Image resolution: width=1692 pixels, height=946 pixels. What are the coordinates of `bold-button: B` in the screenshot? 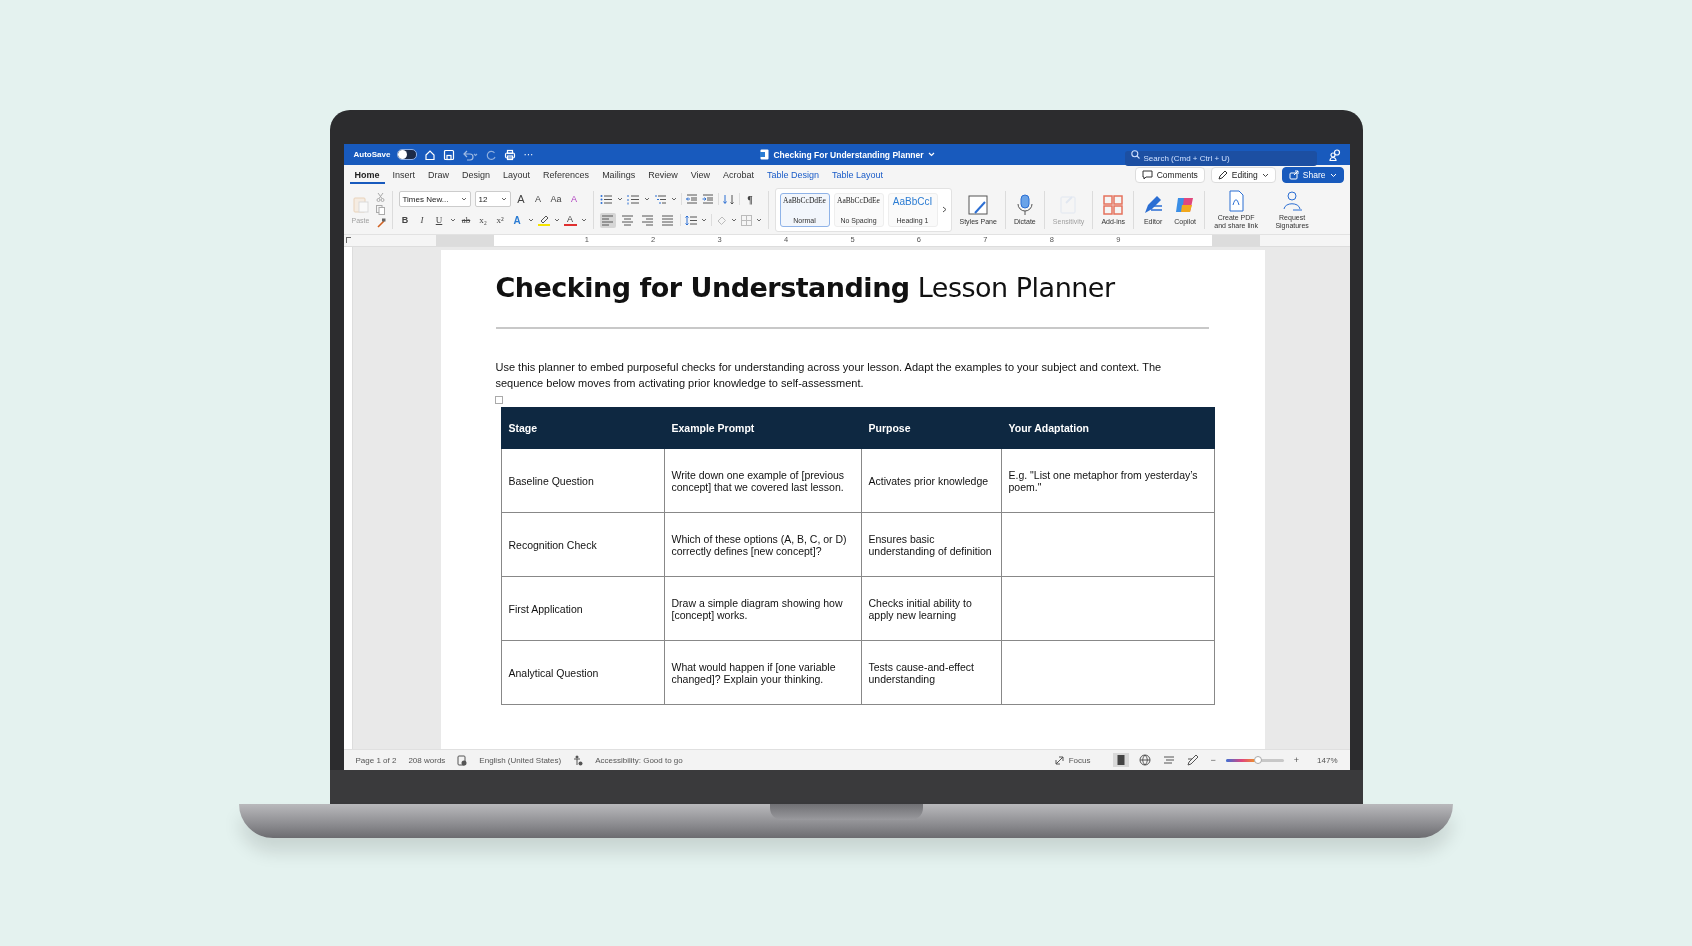 It's located at (405, 220).